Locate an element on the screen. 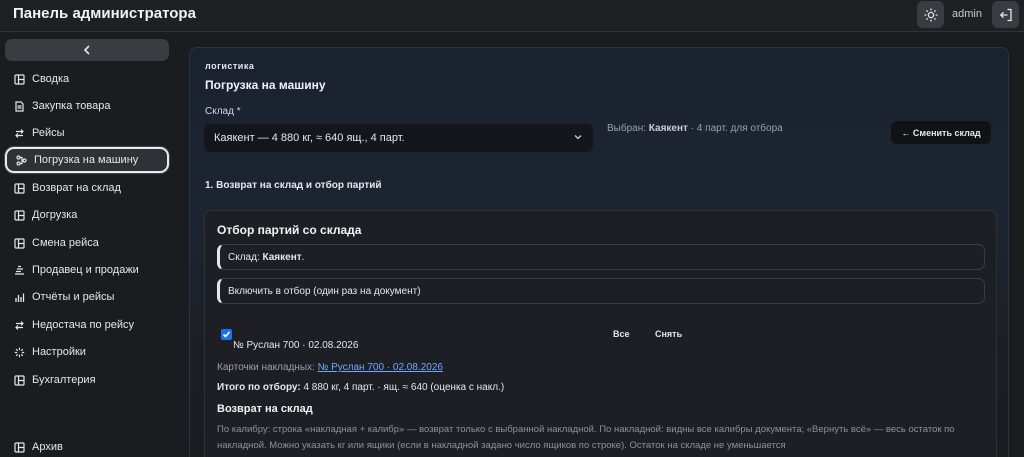 This screenshot has height=457, width=1024. change-warehouse-button: ← Сменить склад is located at coordinates (941, 132).